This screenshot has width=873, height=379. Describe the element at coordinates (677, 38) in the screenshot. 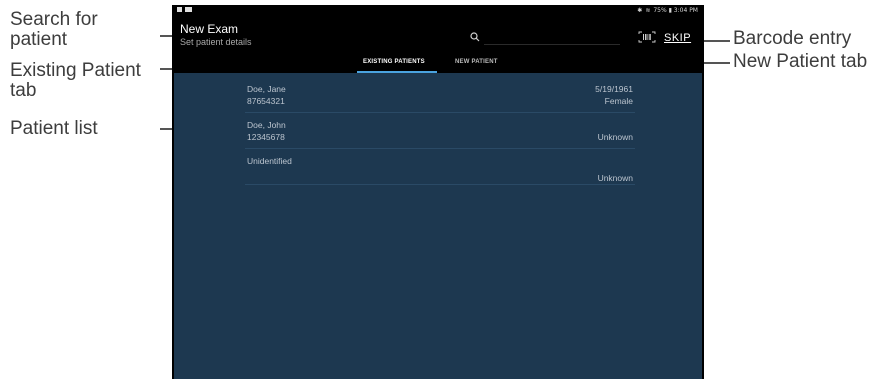

I see `skip-button: SKIP` at that location.